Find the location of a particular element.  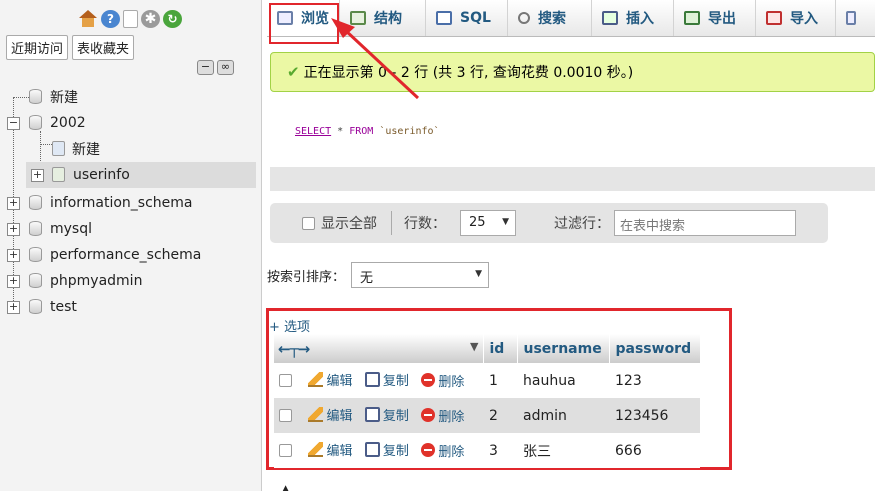

sql-query-text: SELECT * FROM `userinfo` is located at coordinates (572, 137).